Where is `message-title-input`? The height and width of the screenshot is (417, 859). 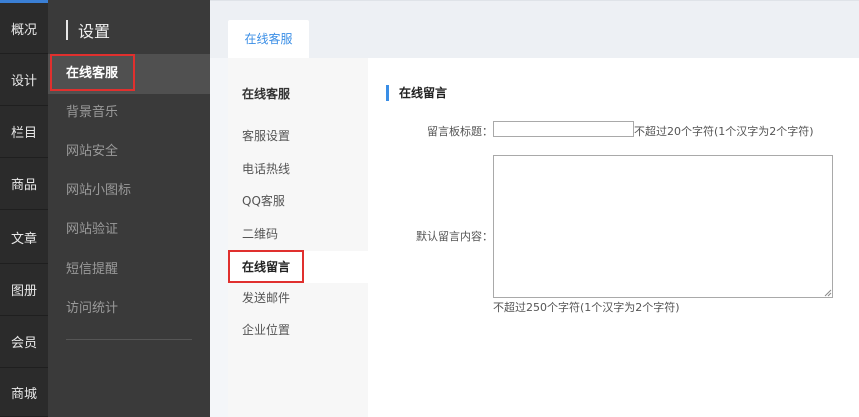
message-title-input is located at coordinates (563, 129).